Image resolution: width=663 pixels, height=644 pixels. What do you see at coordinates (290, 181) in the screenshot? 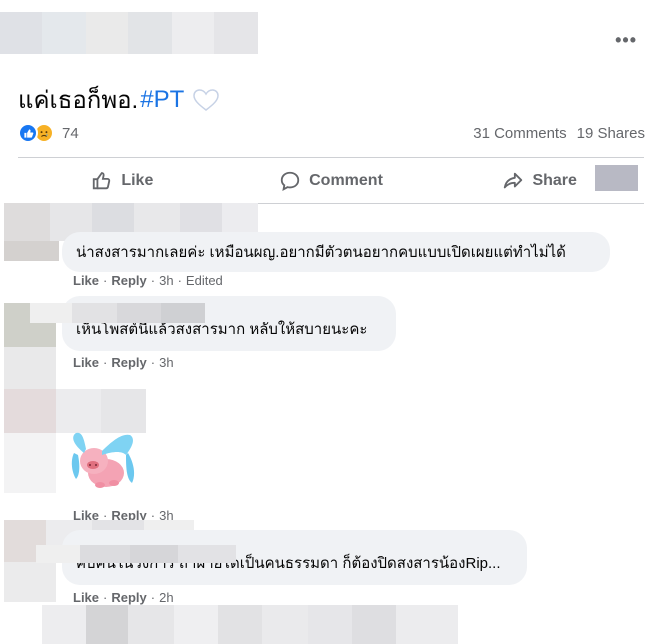
I see `comment-icon` at bounding box center [290, 181].